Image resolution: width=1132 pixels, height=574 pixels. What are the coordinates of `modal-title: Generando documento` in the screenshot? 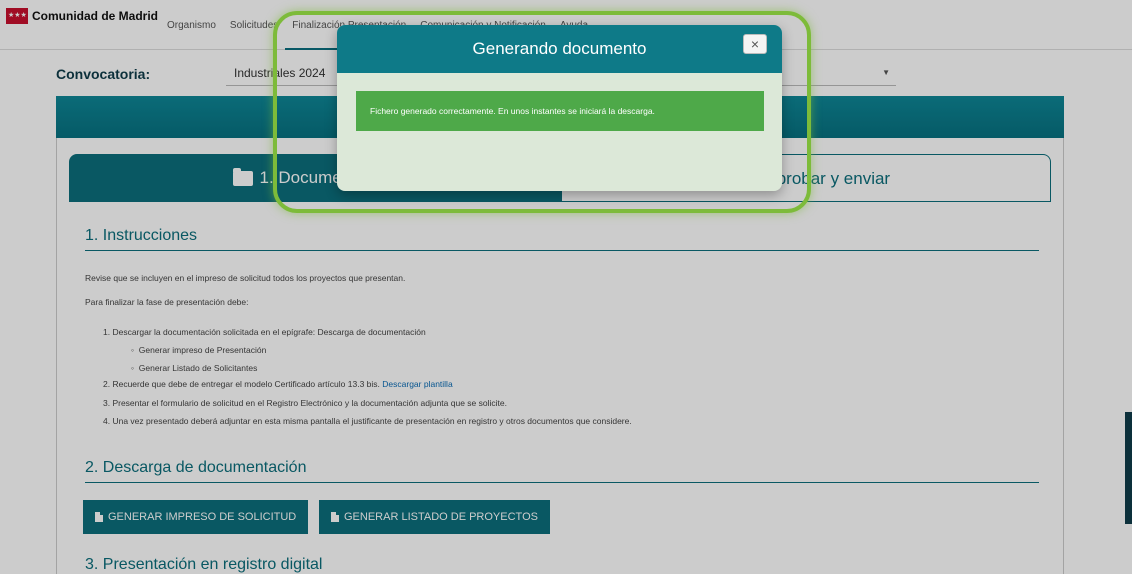 It's located at (559, 48).